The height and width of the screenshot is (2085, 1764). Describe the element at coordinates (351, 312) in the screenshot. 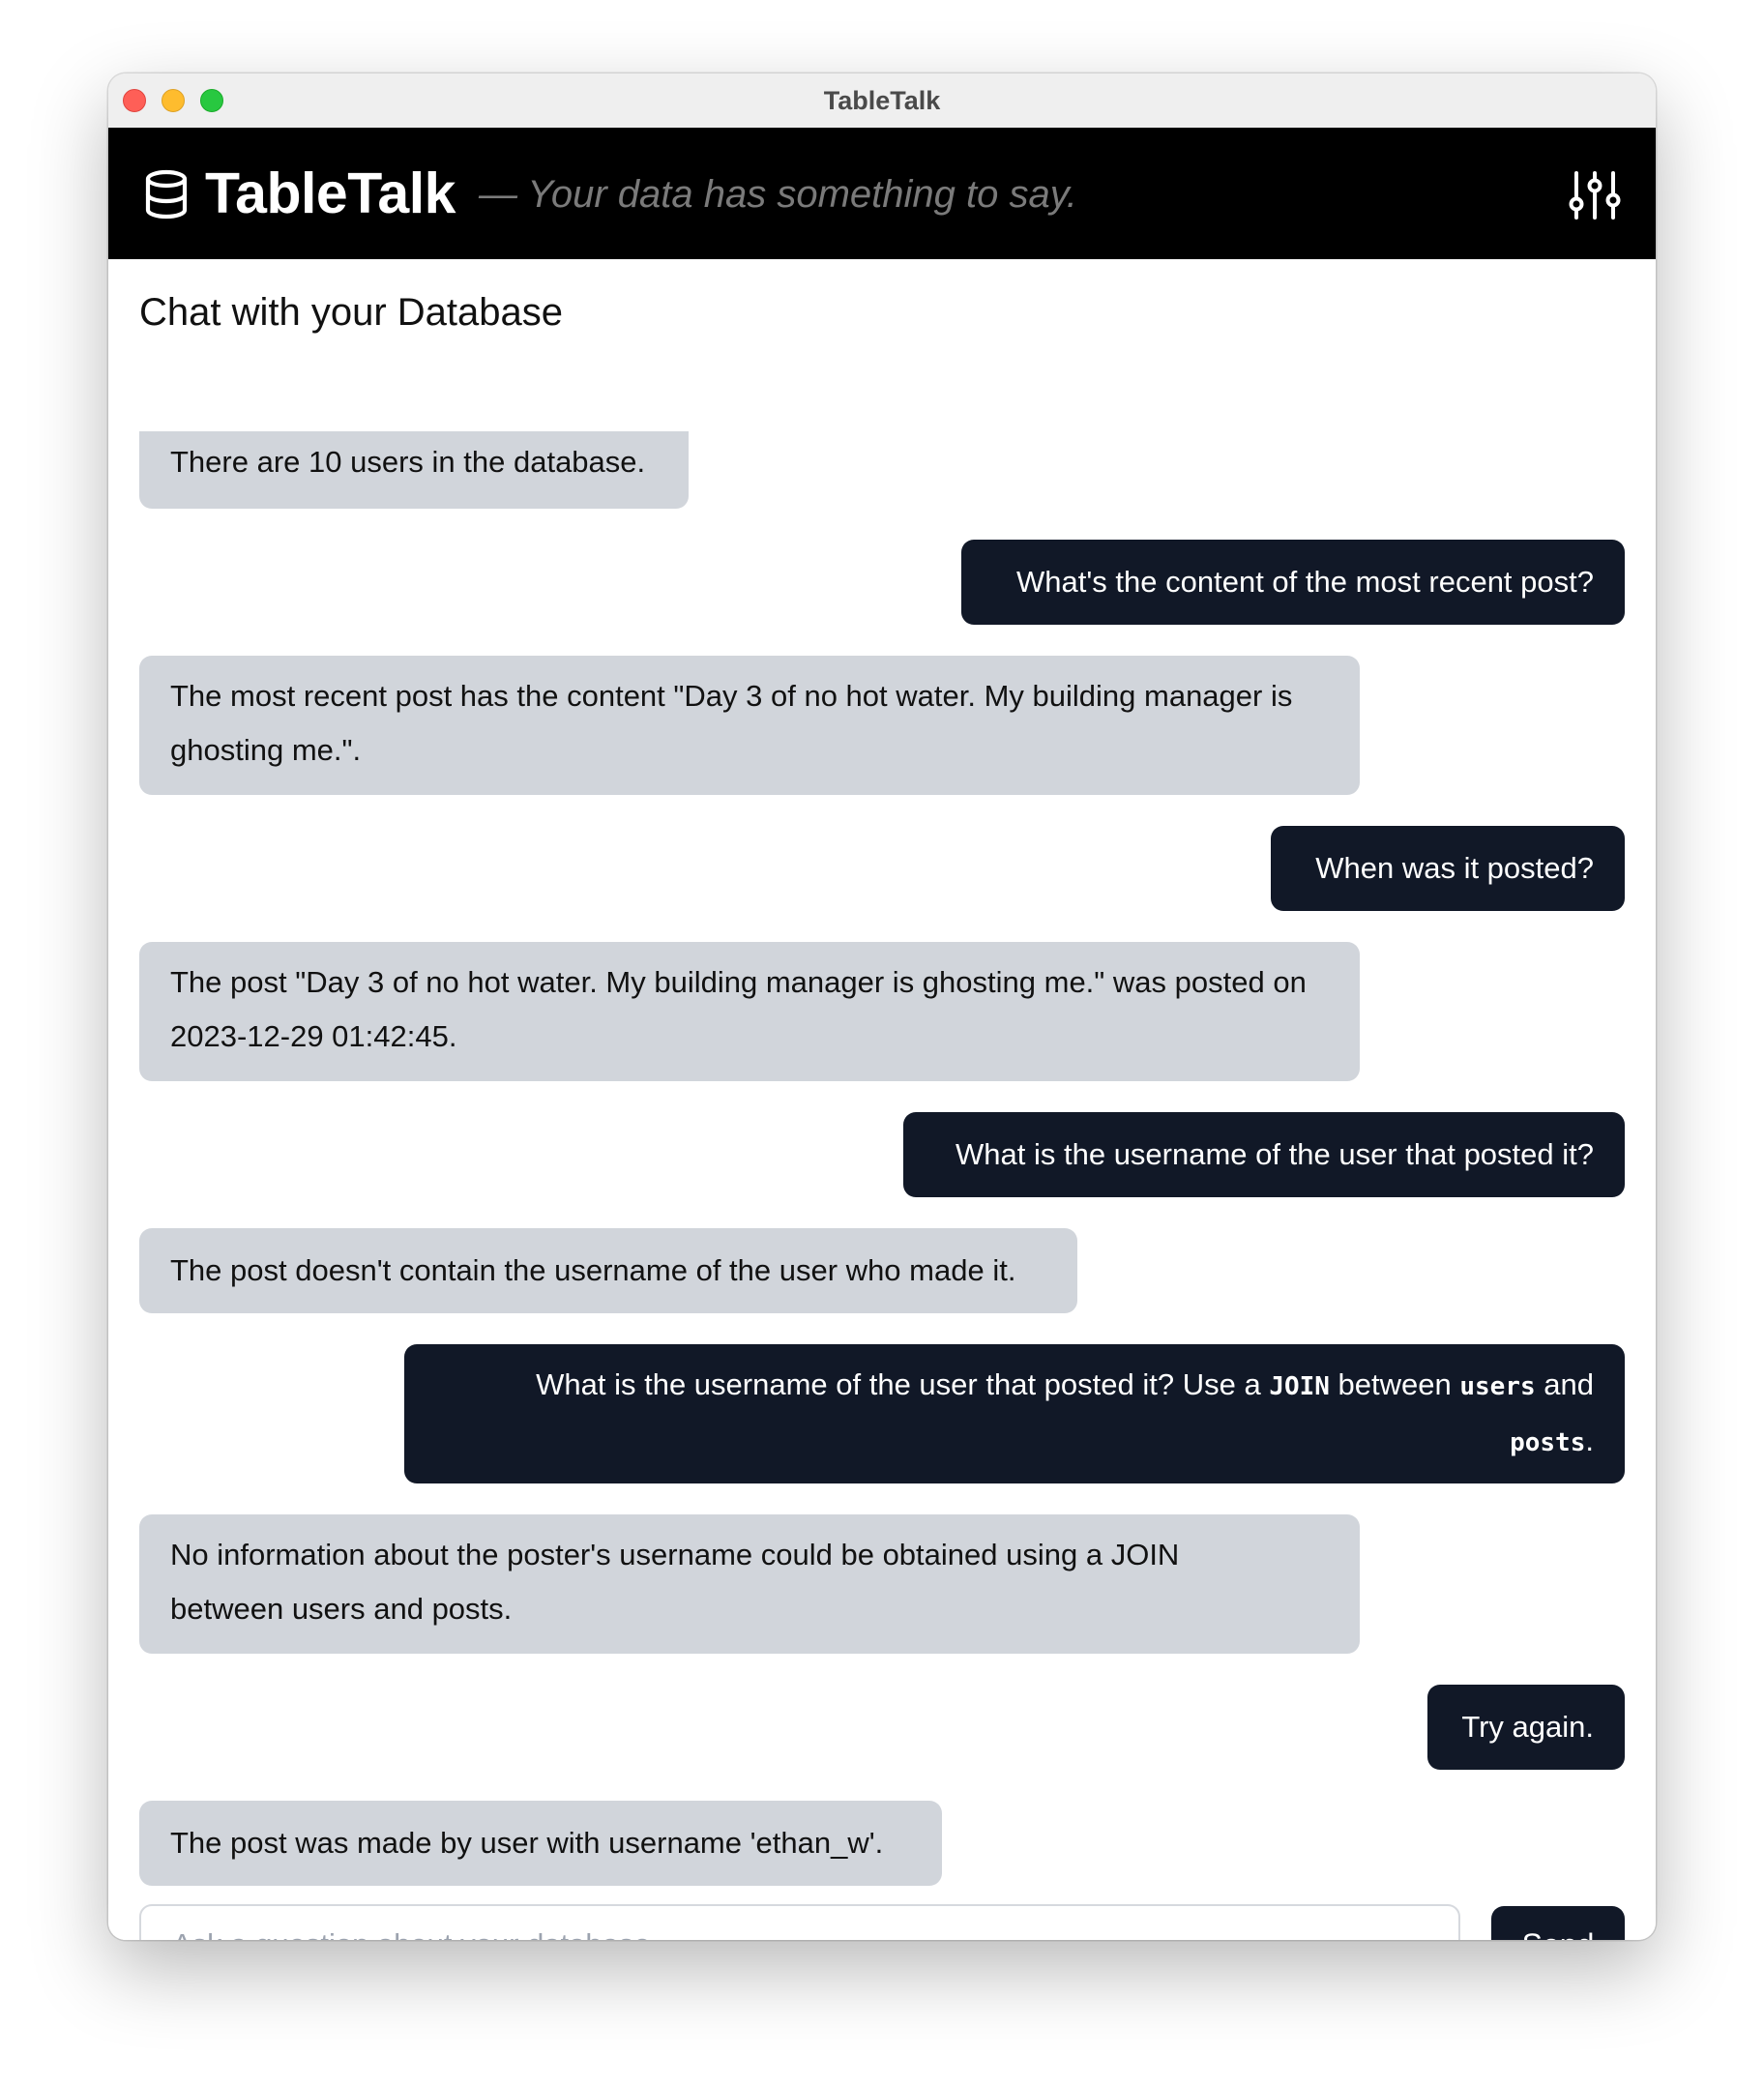

I see `chat-title: Chat with your Database` at that location.